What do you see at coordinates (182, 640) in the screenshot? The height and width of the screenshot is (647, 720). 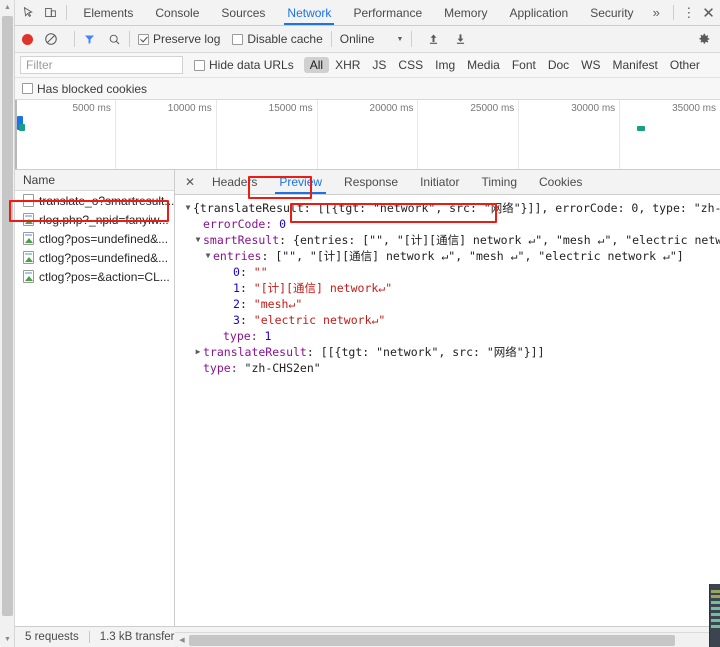 I see `scroll-left-arrow-icon: ◀` at bounding box center [182, 640].